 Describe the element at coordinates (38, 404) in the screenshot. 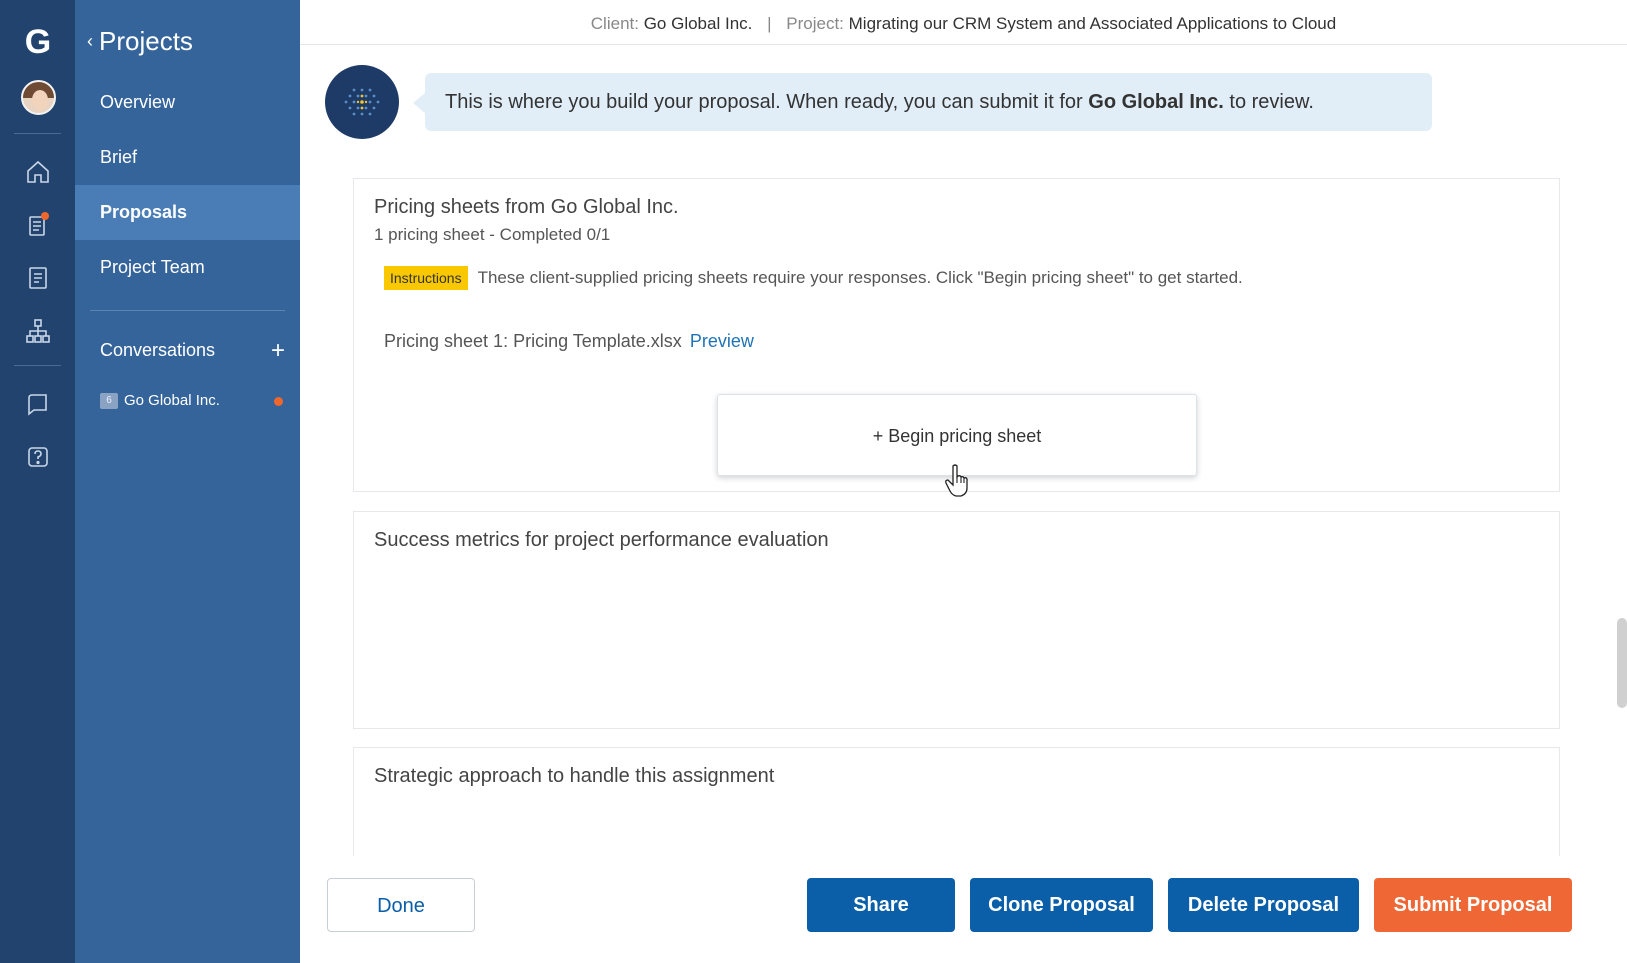

I see `chat-icon` at that location.